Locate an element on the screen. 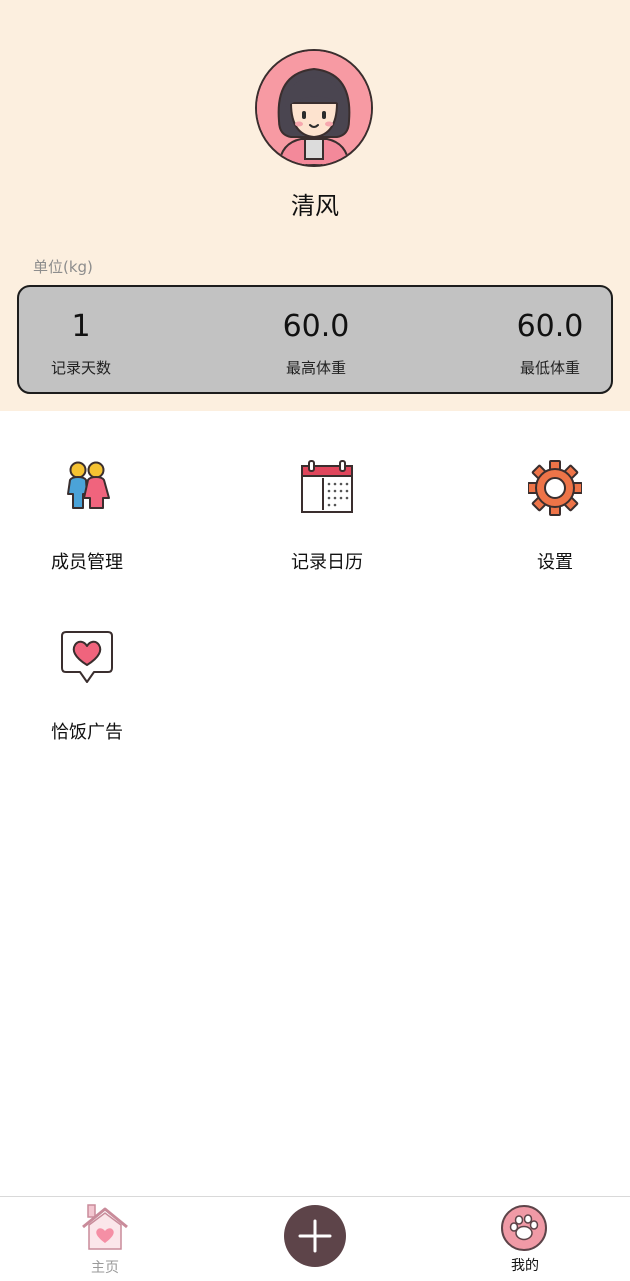  menu-label: 成员管理 is located at coordinates (87, 562).